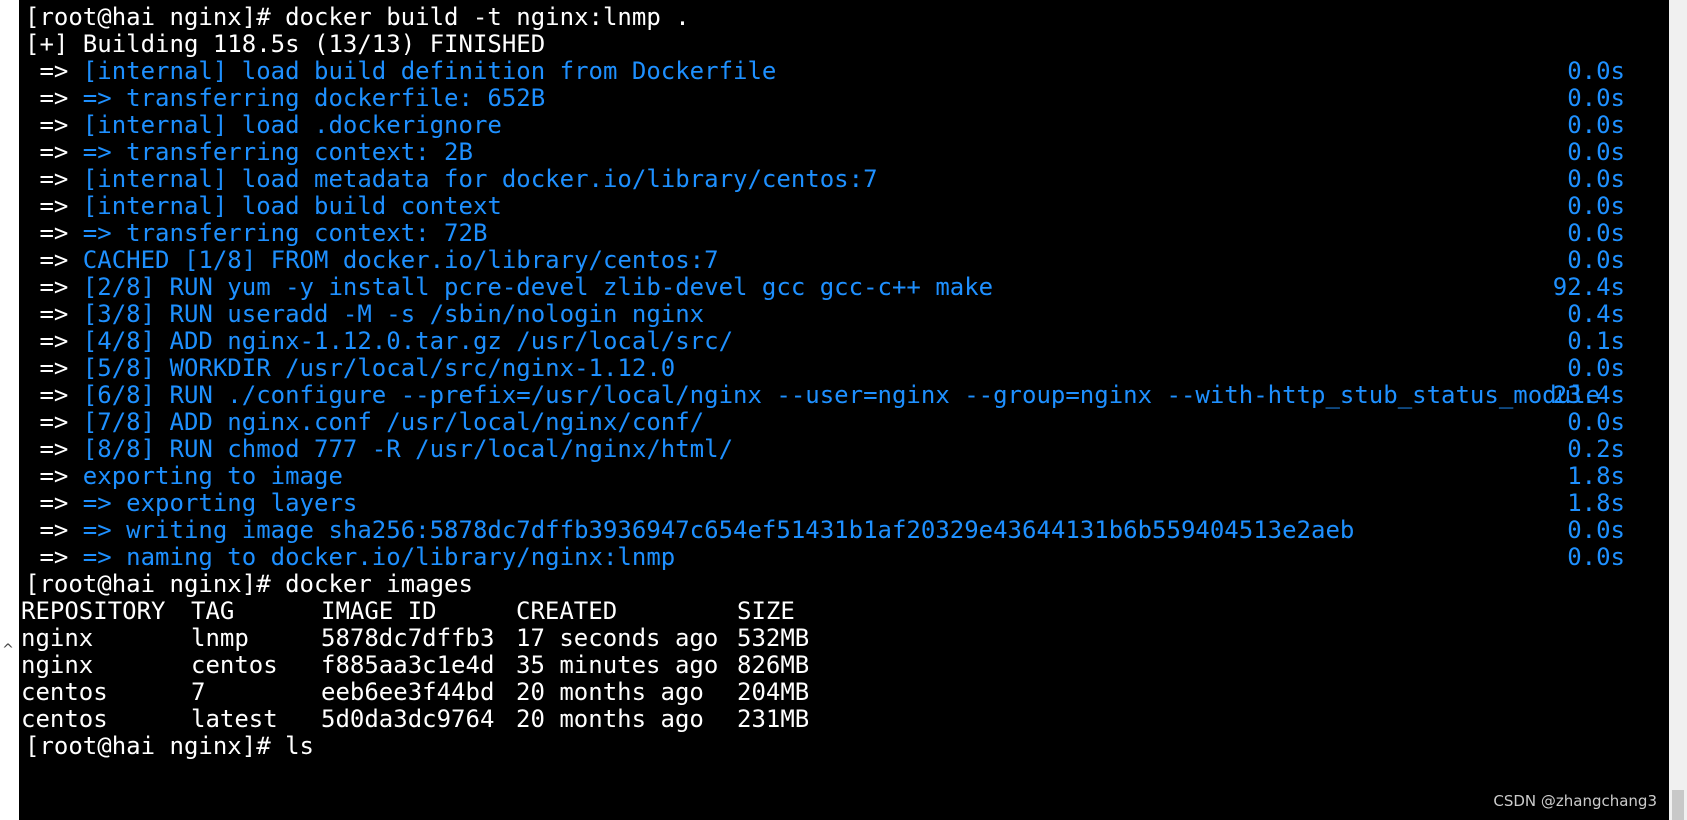  Describe the element at coordinates (773, 665) in the screenshot. I see `table-row-cell: 826MB` at that location.